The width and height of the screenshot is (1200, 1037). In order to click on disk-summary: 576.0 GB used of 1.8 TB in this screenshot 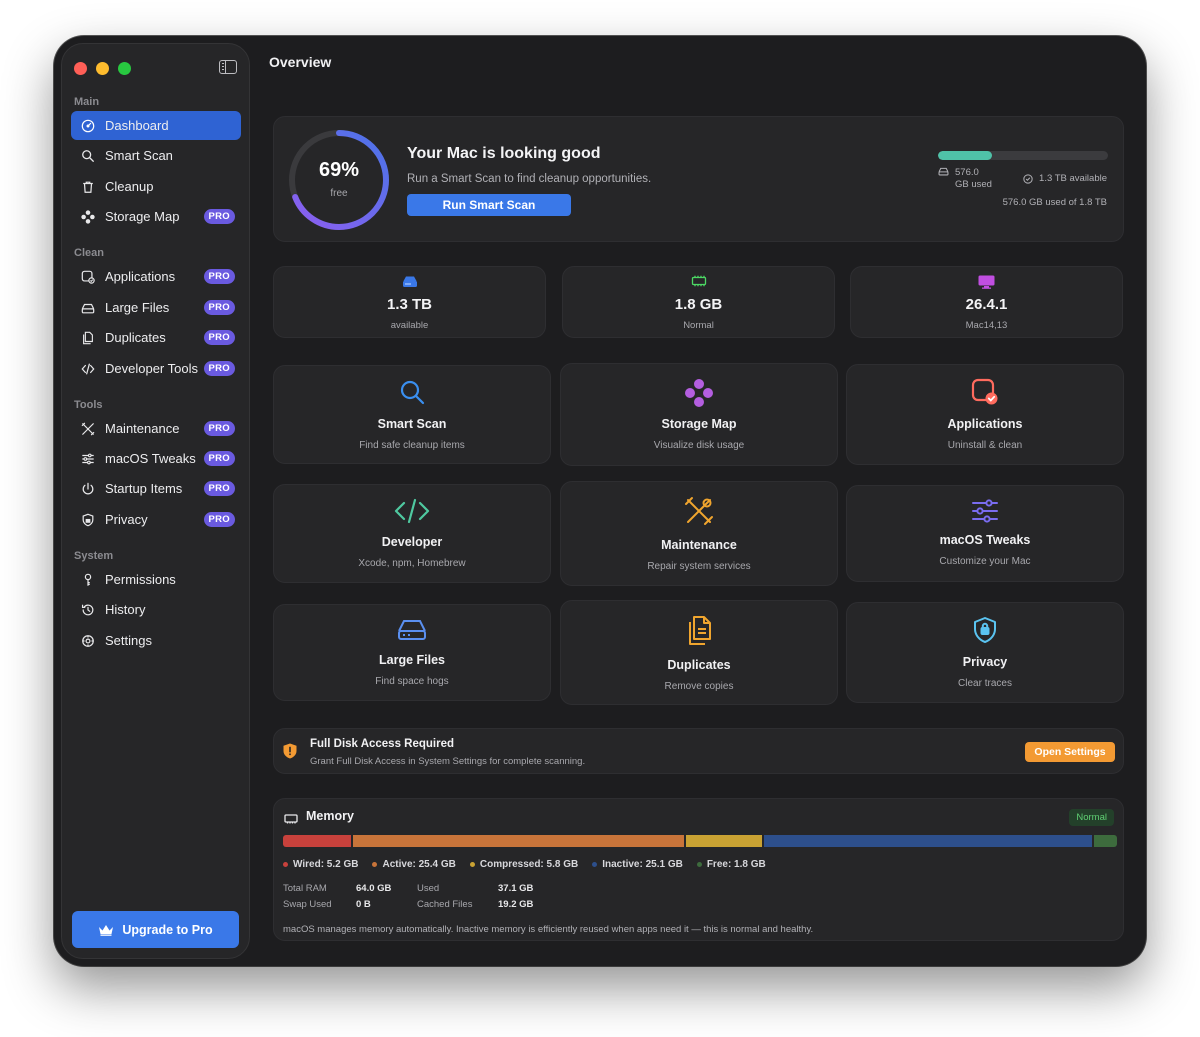, I will do `click(1054, 202)`.